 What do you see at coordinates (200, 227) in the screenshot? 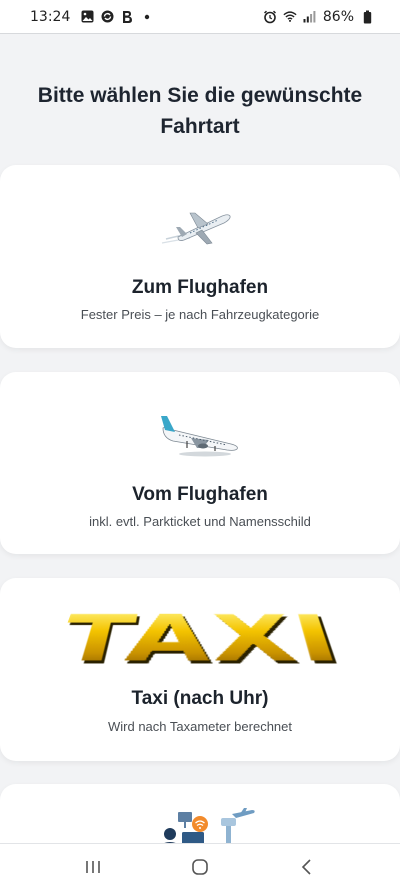
I see `departing-airplane-icon` at bounding box center [200, 227].